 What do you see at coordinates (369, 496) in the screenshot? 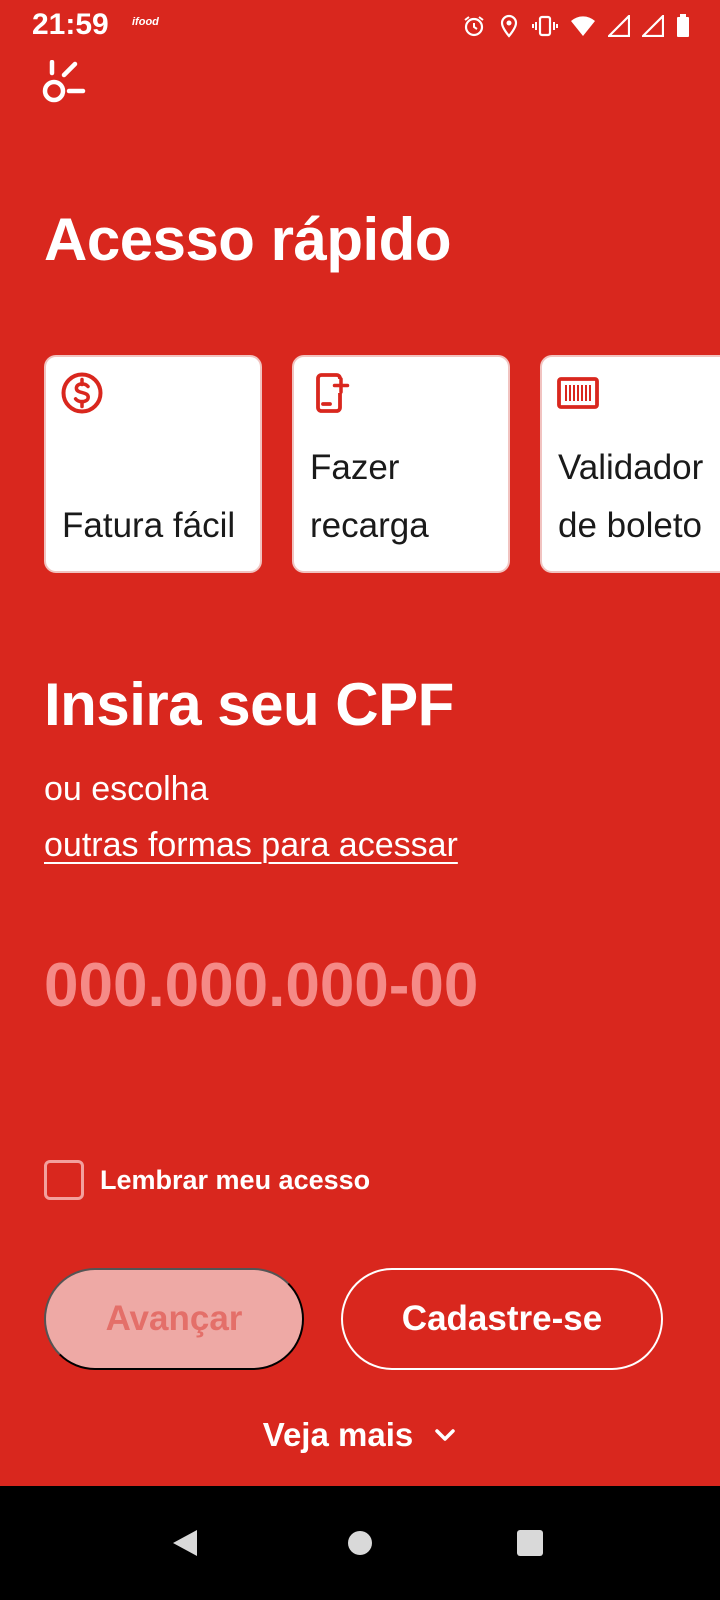
I see `card-label: Fazer recarga` at bounding box center [369, 496].